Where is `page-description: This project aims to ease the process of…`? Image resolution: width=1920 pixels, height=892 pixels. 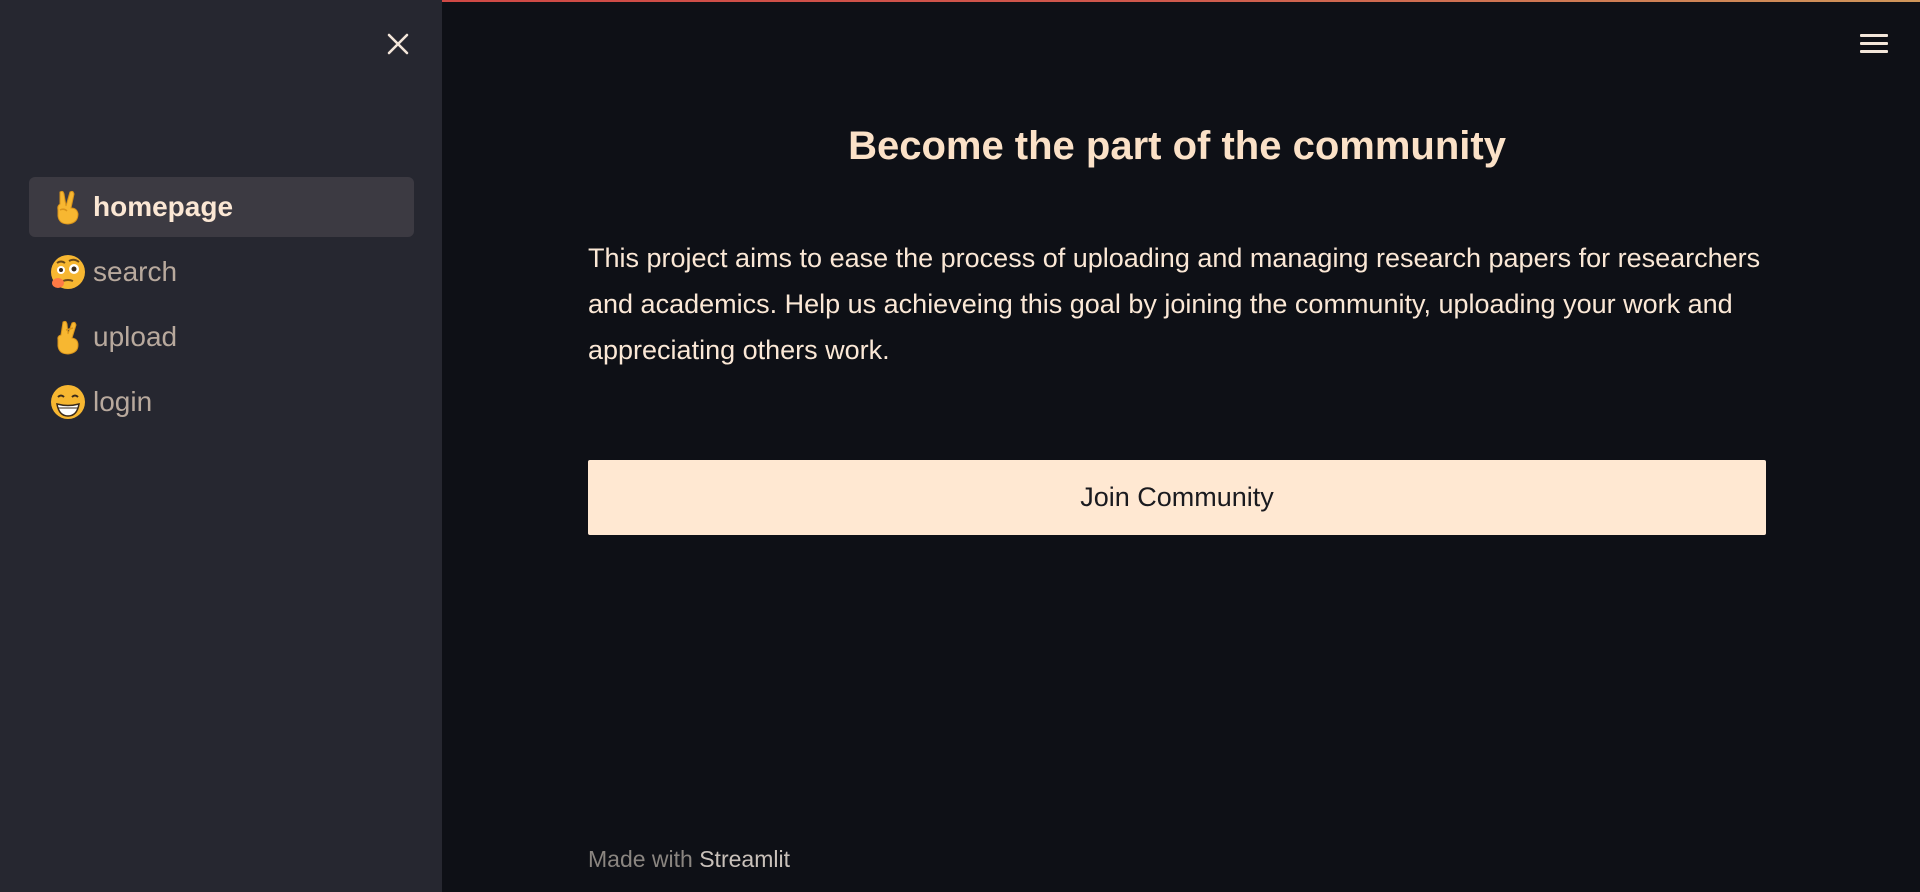 page-description: This project aims to ease the process of… is located at coordinates (1174, 304).